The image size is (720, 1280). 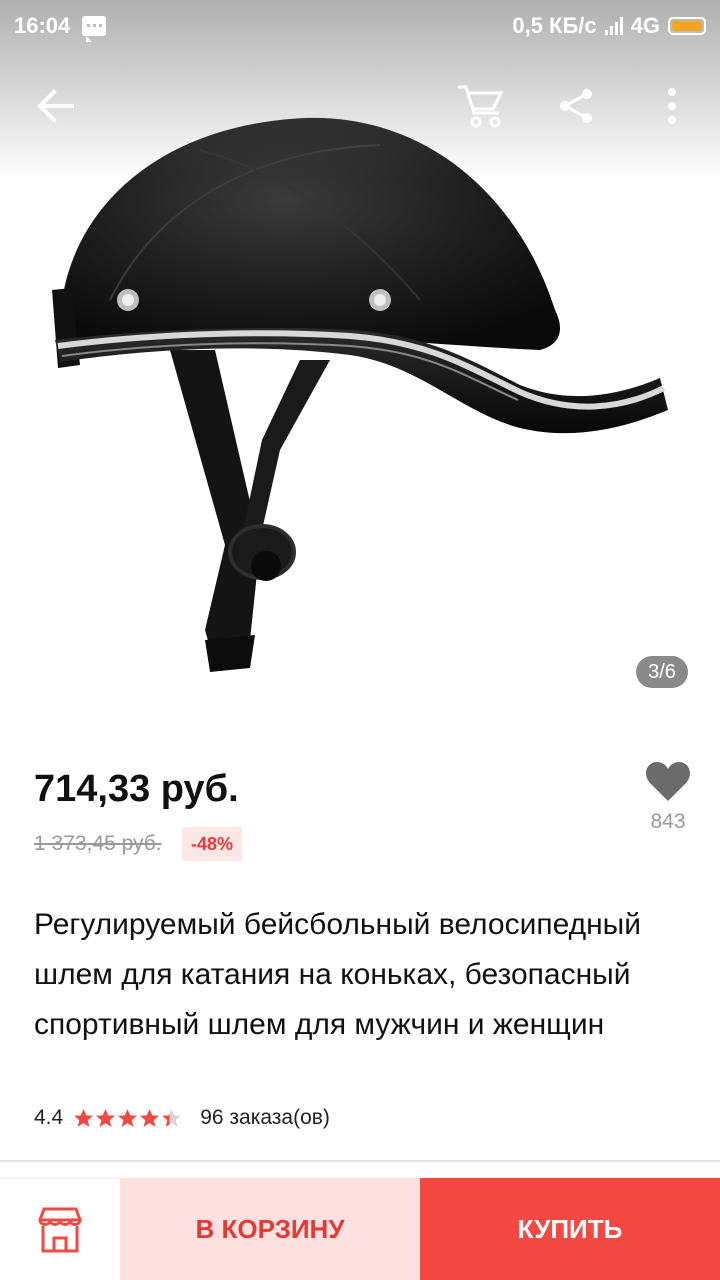 What do you see at coordinates (645, 25) in the screenshot?
I see `network-type: 4G` at bounding box center [645, 25].